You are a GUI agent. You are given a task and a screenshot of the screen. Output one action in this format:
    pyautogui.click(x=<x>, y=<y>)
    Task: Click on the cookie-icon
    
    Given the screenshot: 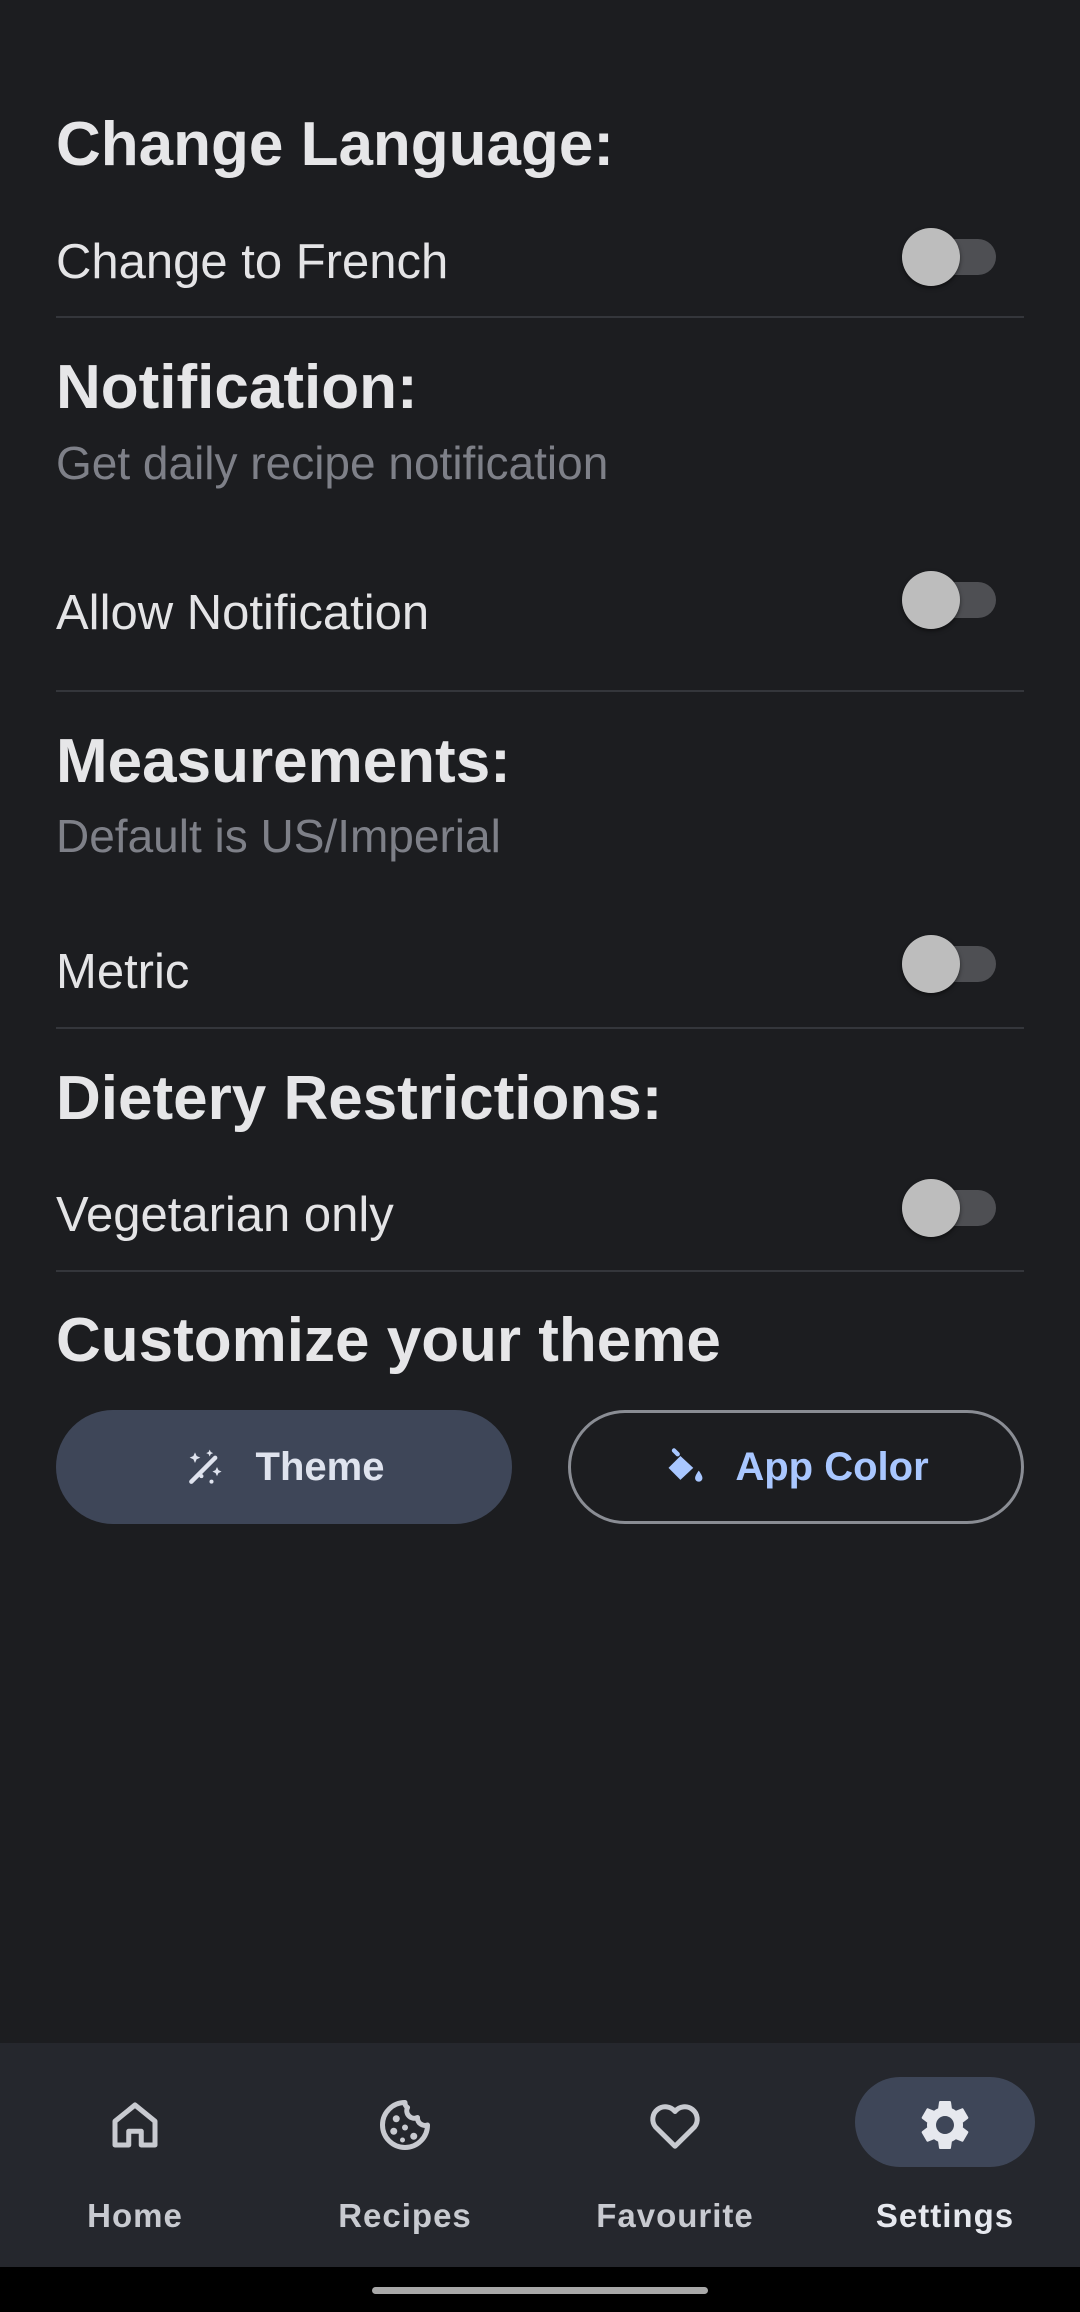 What is the action you would take?
    pyautogui.click(x=405, y=2125)
    